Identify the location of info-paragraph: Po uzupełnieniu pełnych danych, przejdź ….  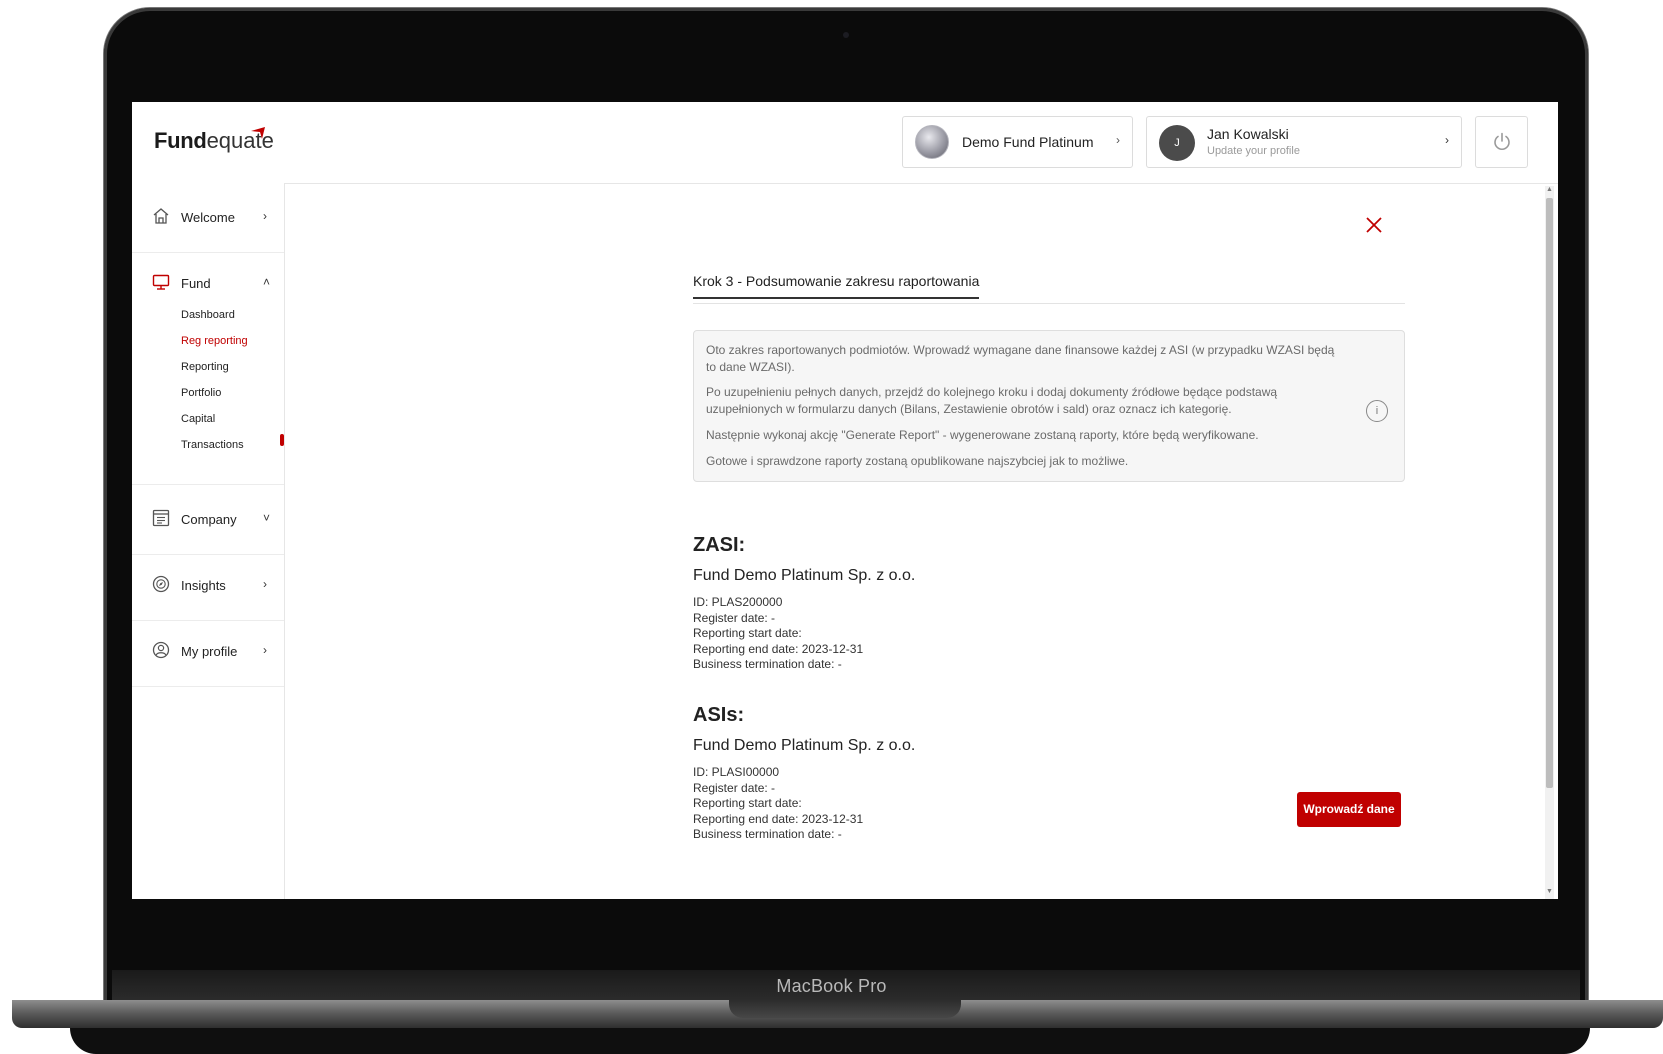
(992, 400).